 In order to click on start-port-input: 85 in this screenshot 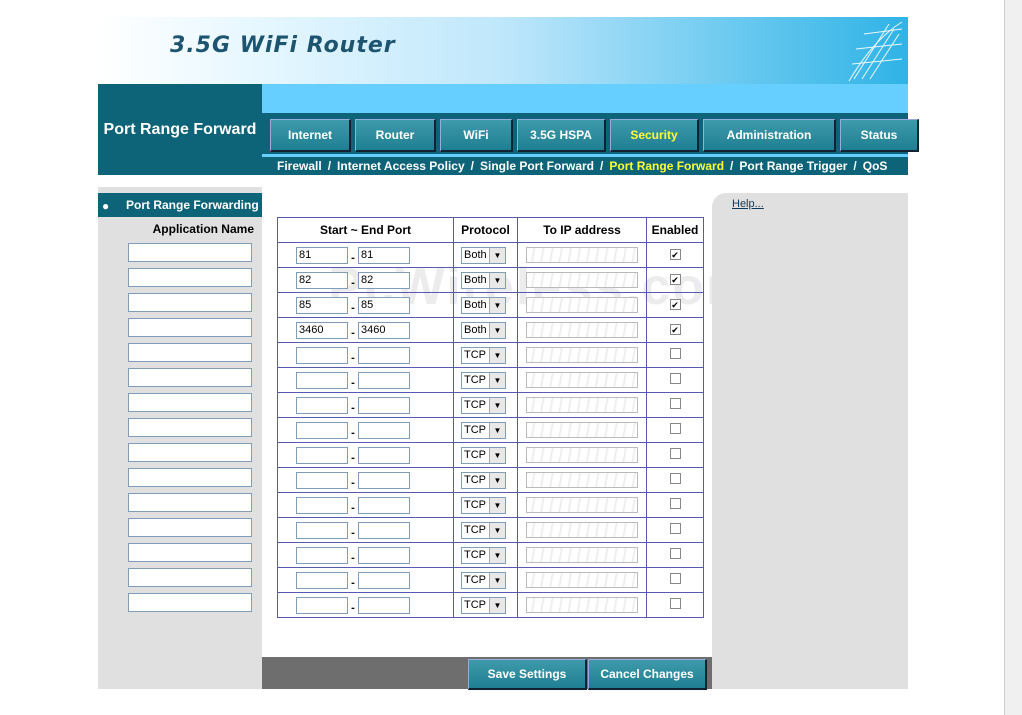, I will do `click(322, 305)`.